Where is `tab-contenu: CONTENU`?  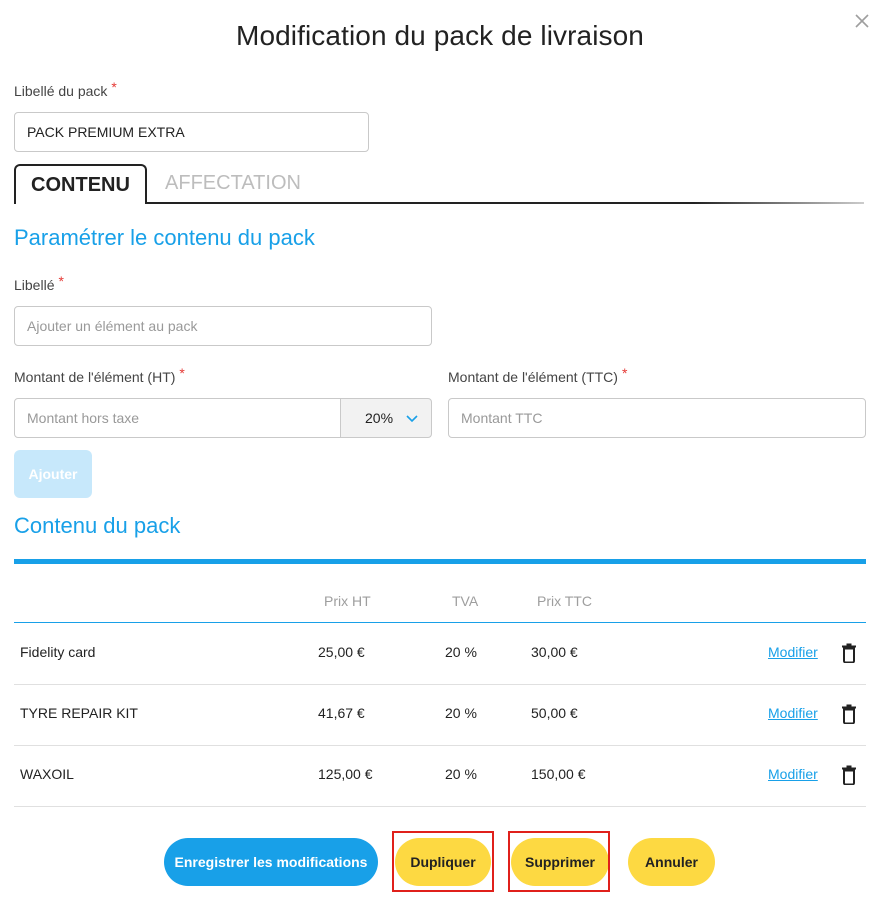 tab-contenu: CONTENU is located at coordinates (80, 184).